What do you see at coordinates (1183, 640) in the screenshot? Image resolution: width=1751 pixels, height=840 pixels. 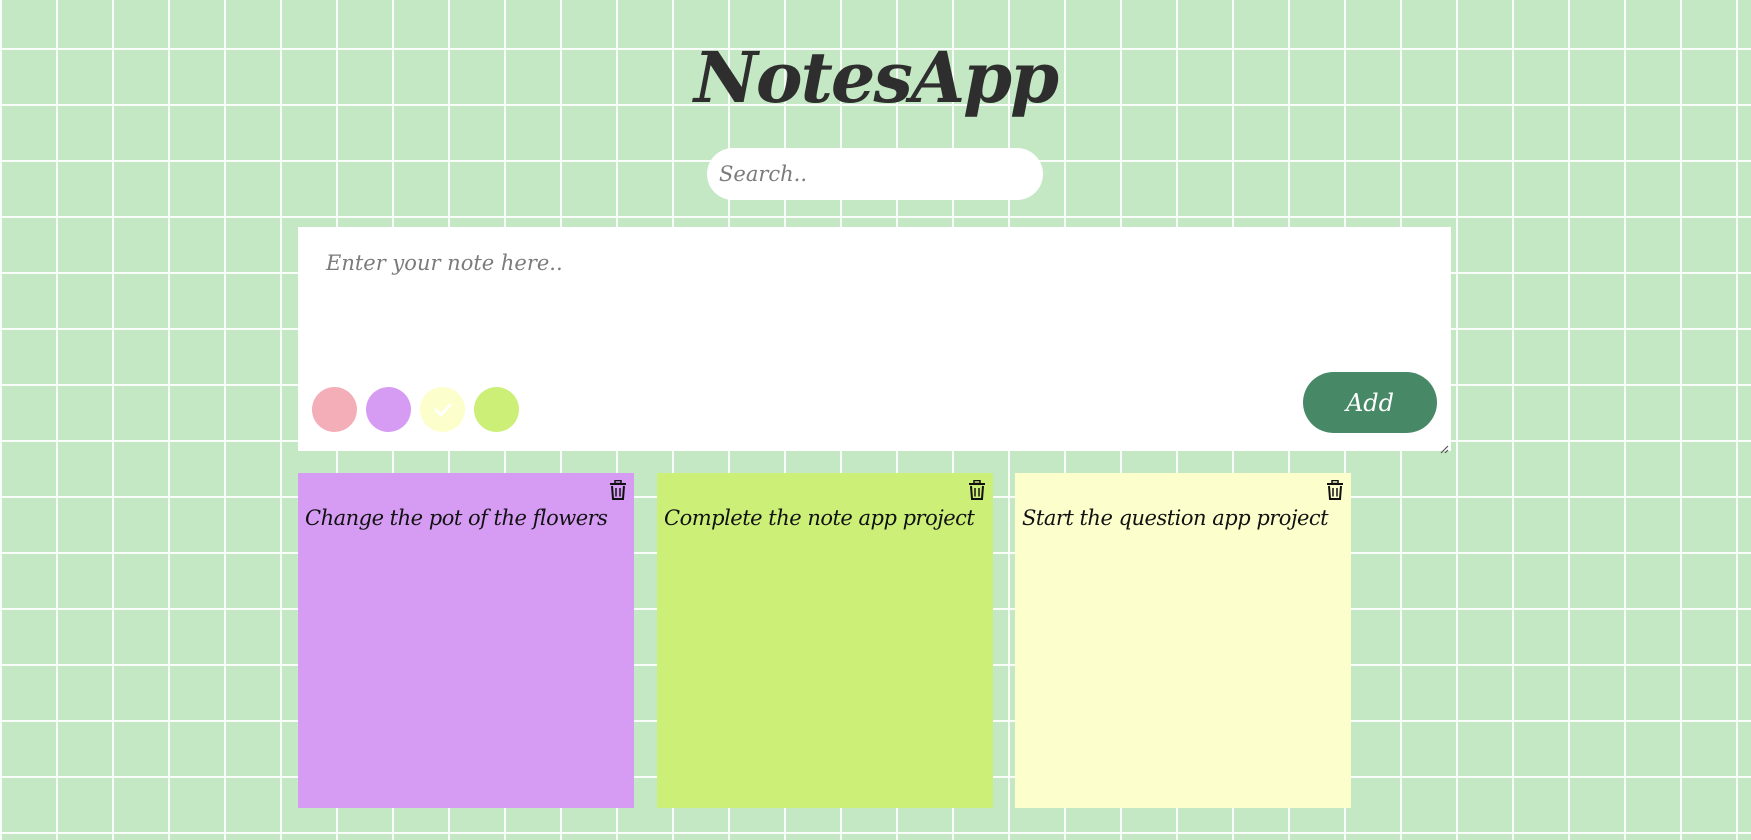 I see `note-card: Start the question app project` at bounding box center [1183, 640].